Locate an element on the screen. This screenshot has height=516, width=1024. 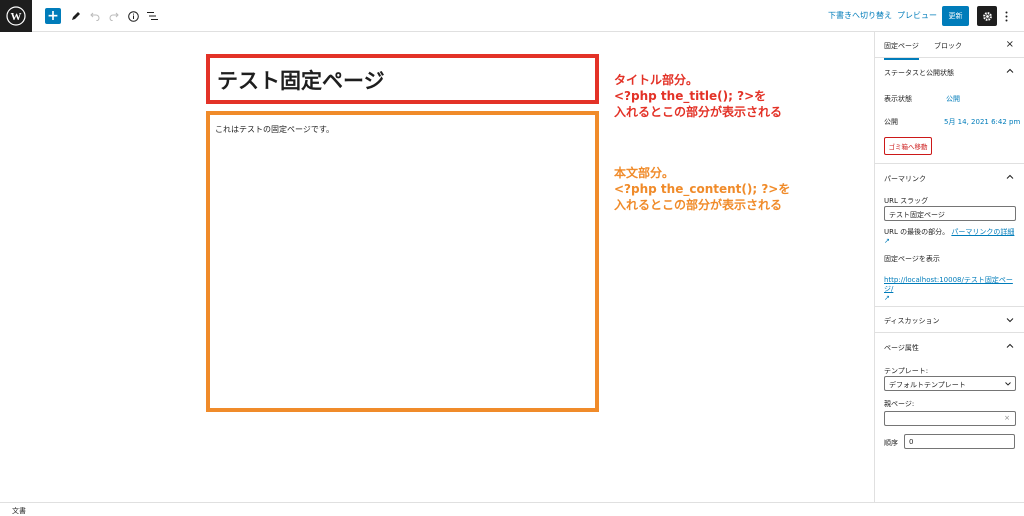
clear-icon: × is located at coordinates (1007, 418).